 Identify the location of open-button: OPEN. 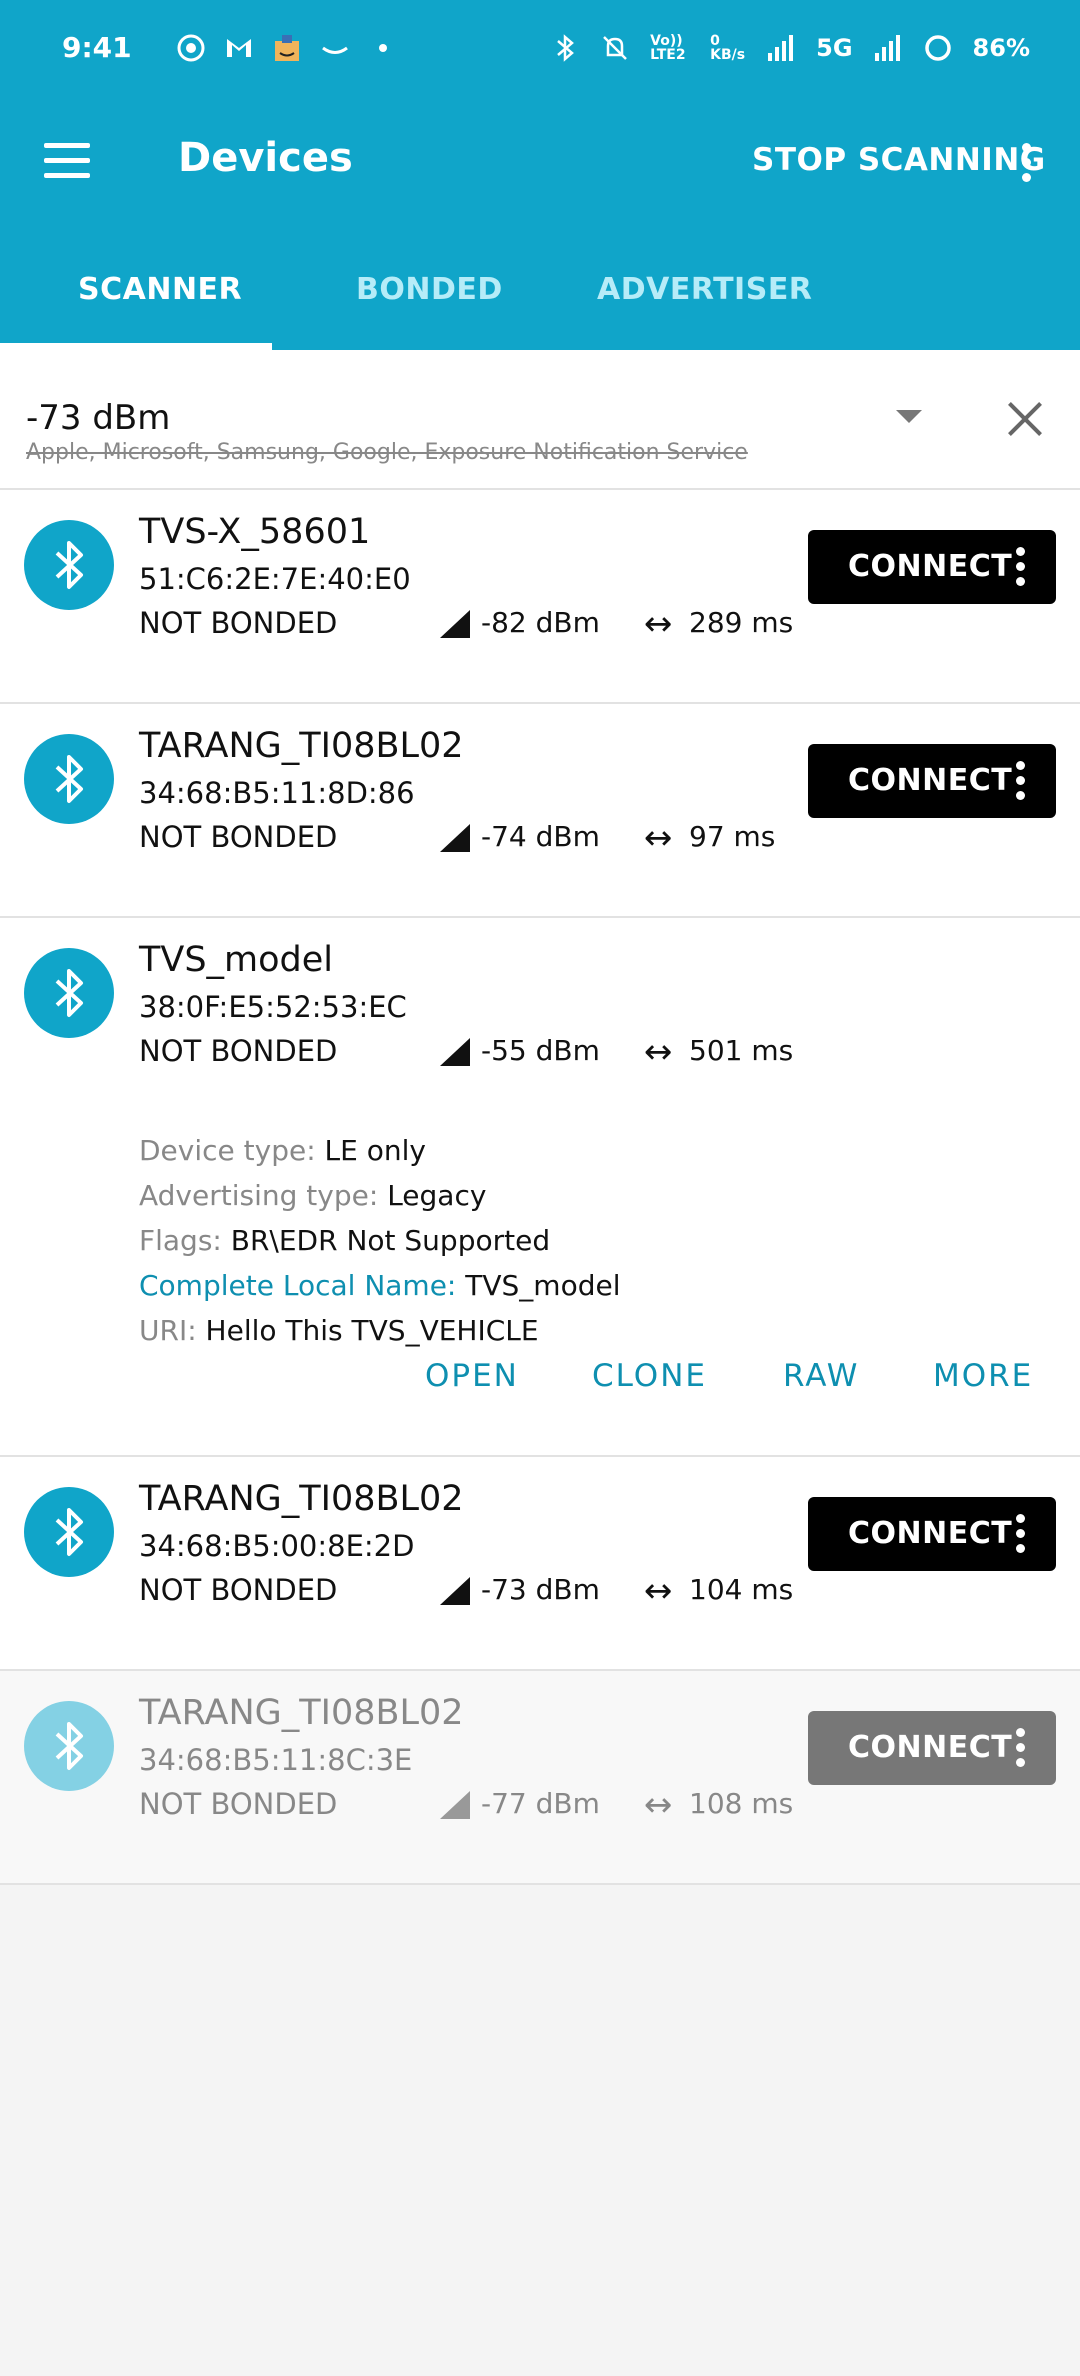
(472, 1376).